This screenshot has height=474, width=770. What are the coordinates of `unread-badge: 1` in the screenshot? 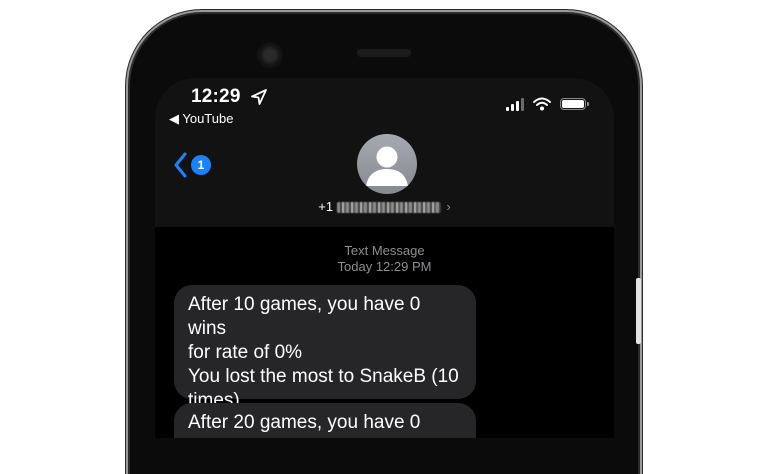 It's located at (201, 165).